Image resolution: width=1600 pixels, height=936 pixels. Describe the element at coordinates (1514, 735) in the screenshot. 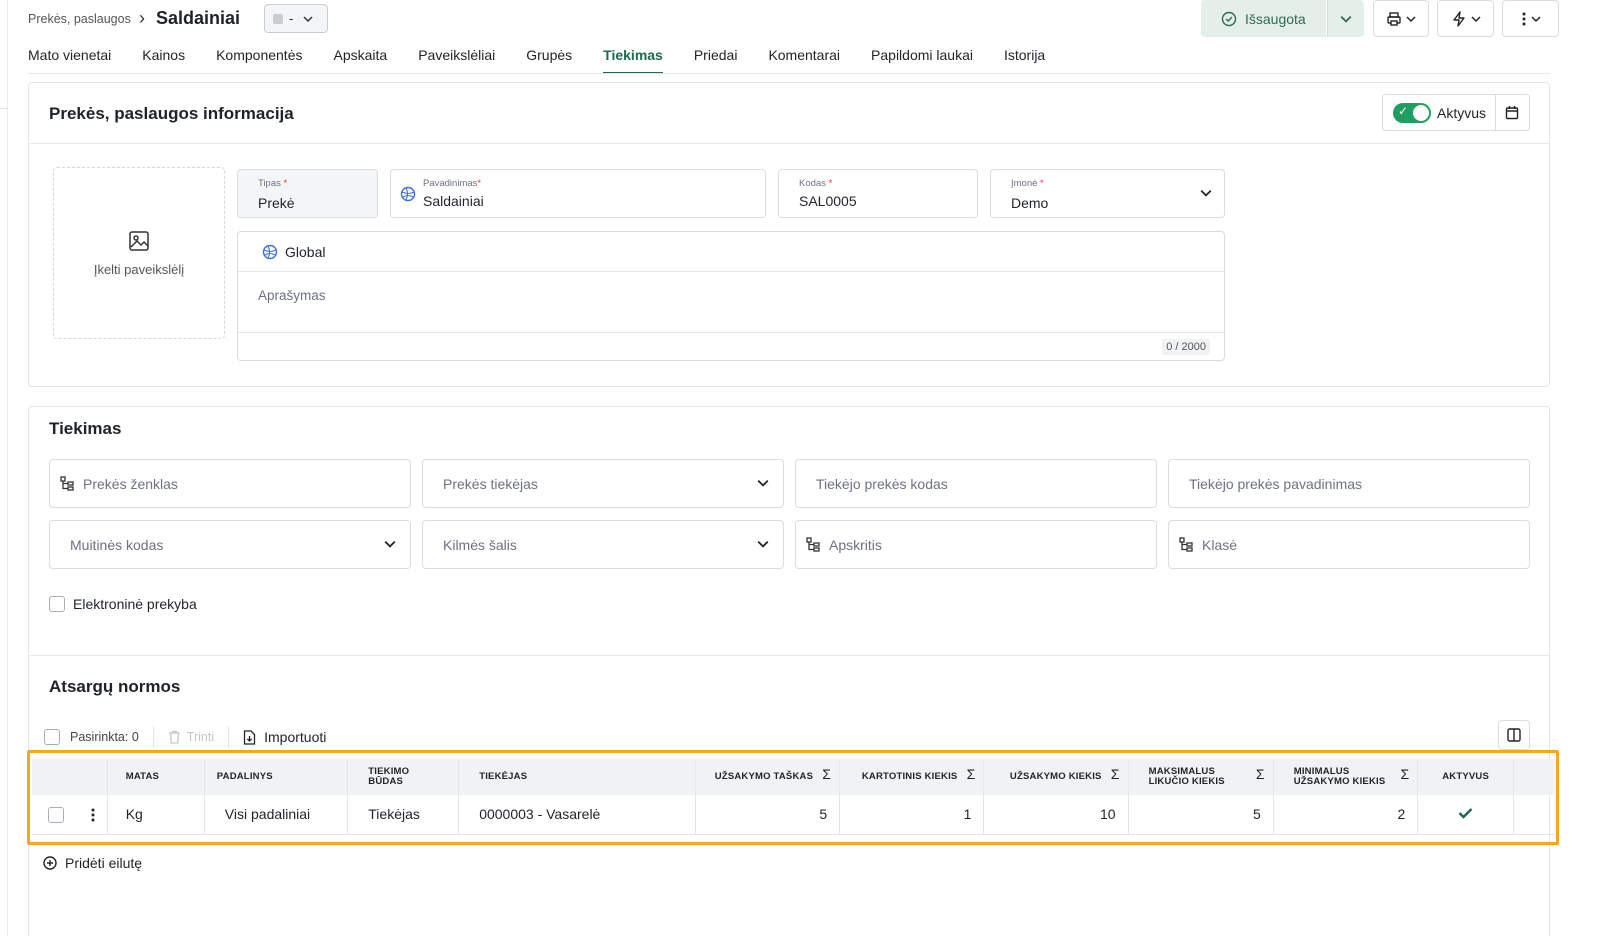

I see `columns-button` at that location.